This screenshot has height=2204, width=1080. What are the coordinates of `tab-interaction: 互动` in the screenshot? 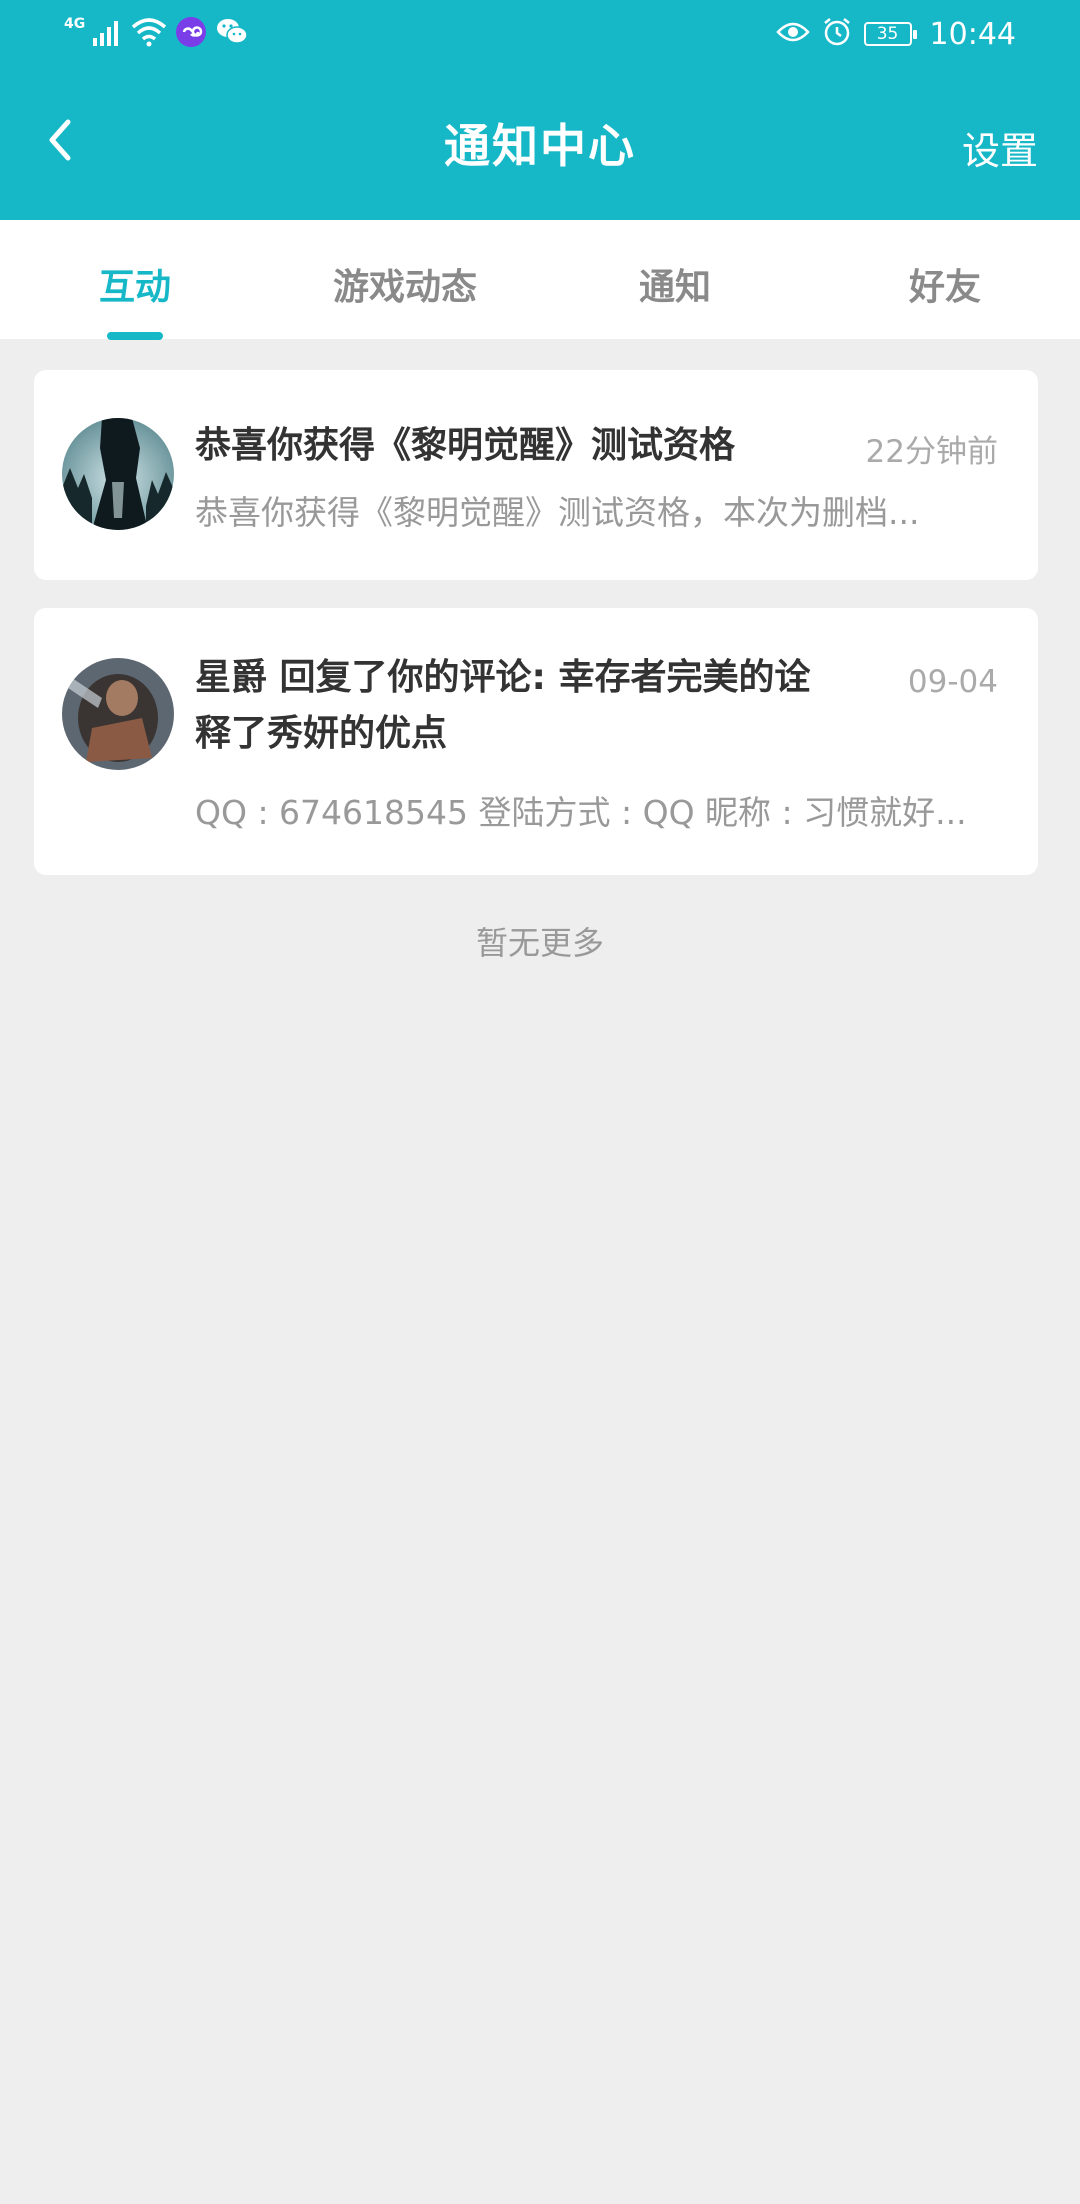 It's located at (135, 284).